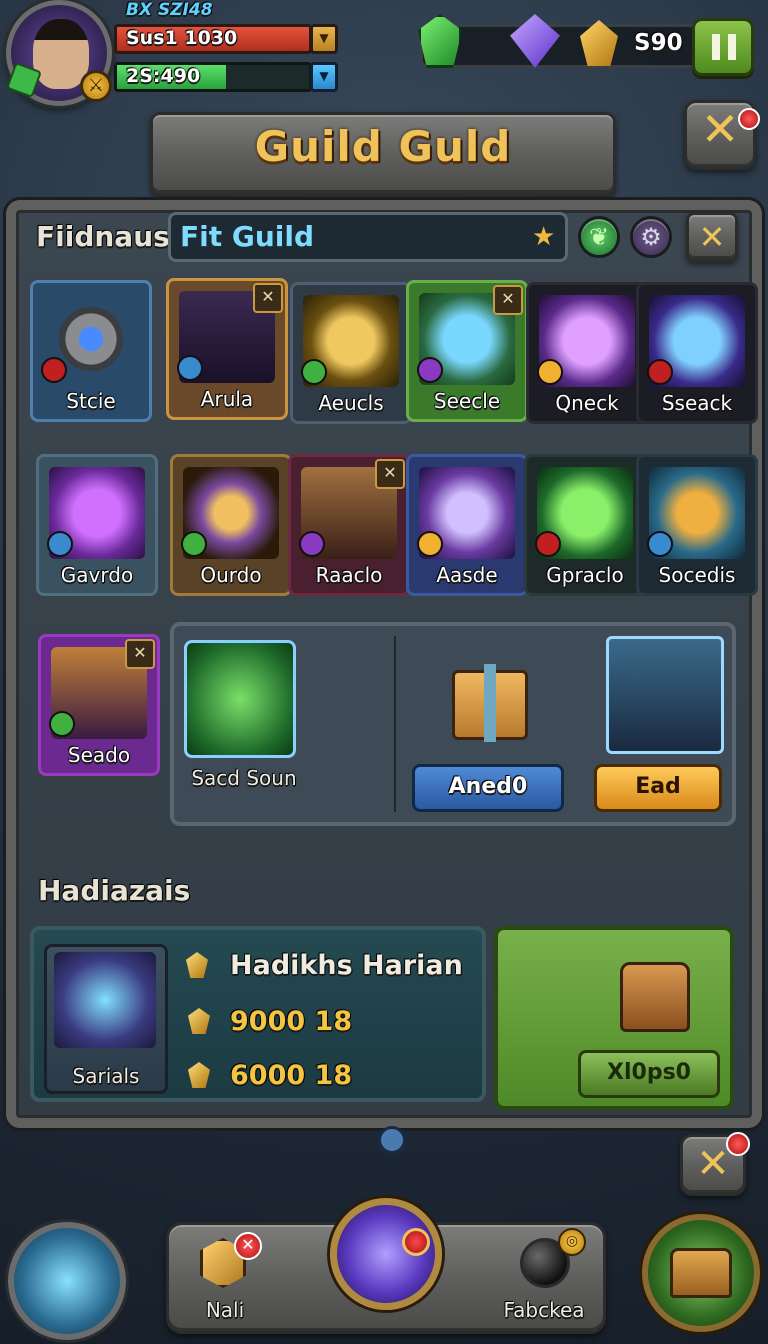 The height and width of the screenshot is (1344, 768). I want to click on reward-card-name: Sarials, so click(106, 1076).